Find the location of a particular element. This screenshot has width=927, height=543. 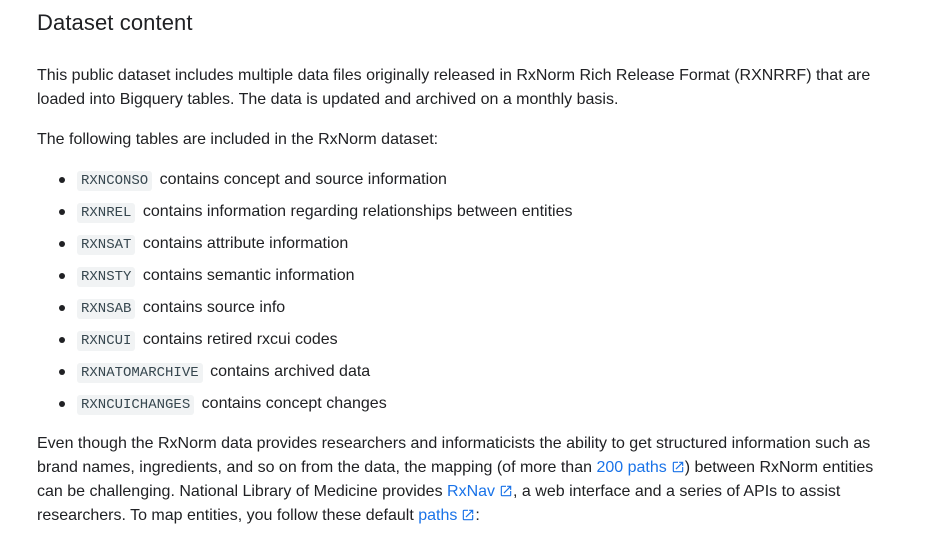

list-item: RXNSAB contains source info is located at coordinates (467, 312).